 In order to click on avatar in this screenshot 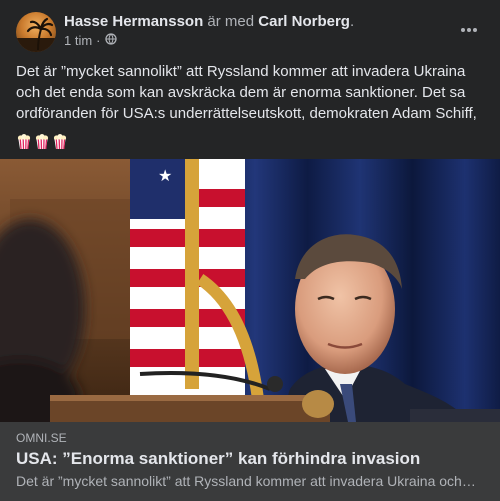, I will do `click(36, 32)`.